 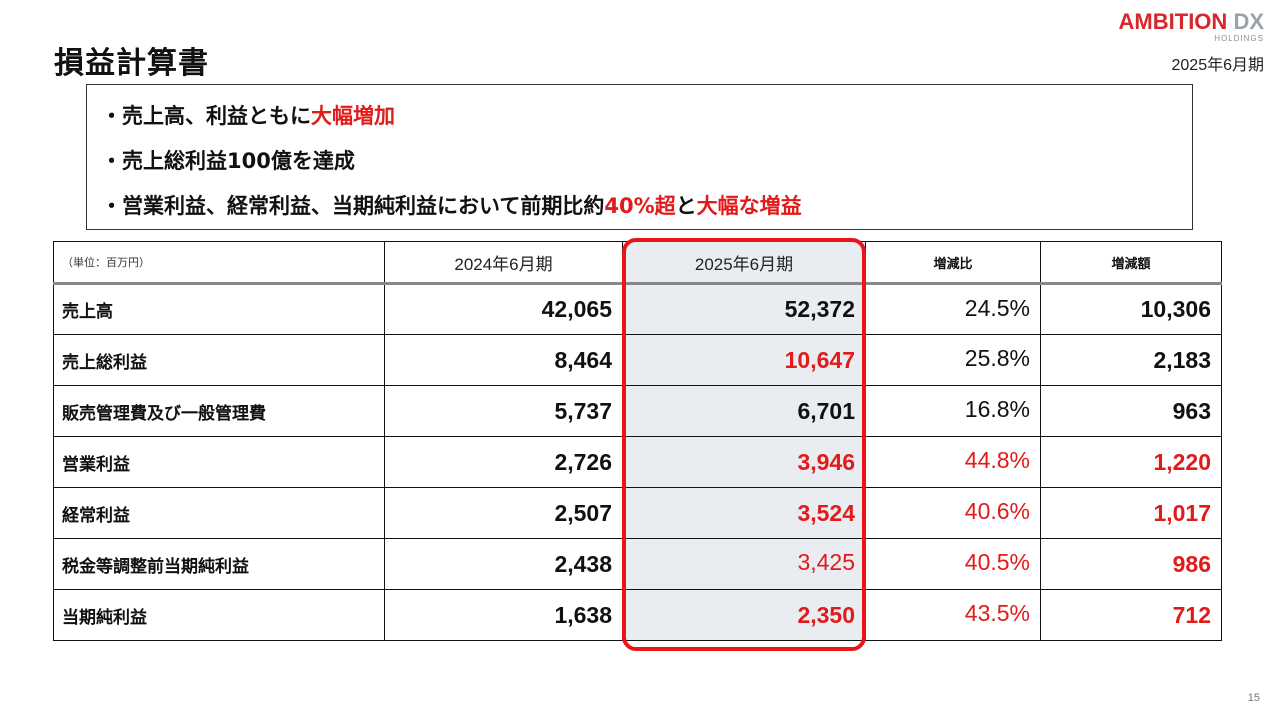 What do you see at coordinates (353, 206) in the screenshot?
I see `summary-line-3-text: ・営業利益、経常利益、当期純利益において前期比約` at bounding box center [353, 206].